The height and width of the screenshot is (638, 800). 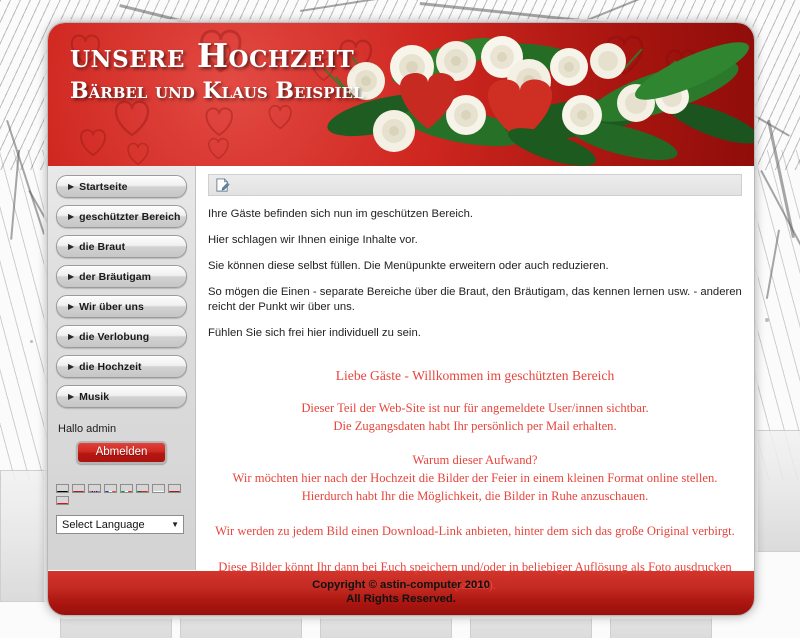 I want to click on sidebar-item-label: Startseite, so click(x=103, y=186).